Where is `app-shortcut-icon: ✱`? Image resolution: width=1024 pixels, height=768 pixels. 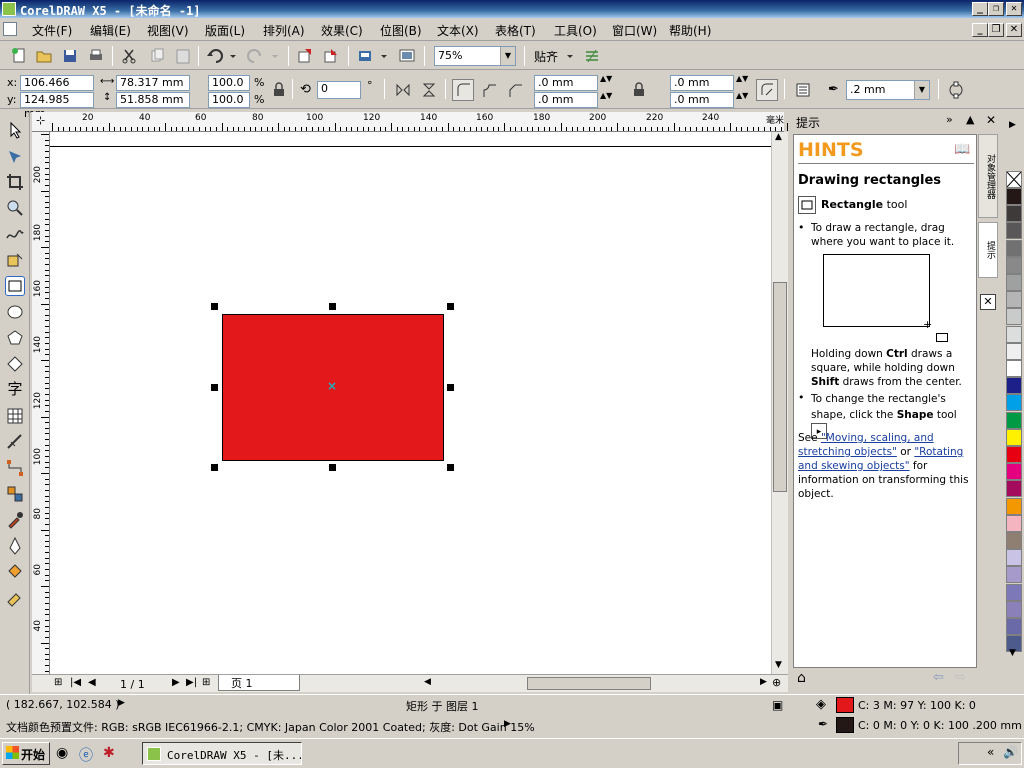 app-shortcut-icon: ✱ is located at coordinates (109, 753).